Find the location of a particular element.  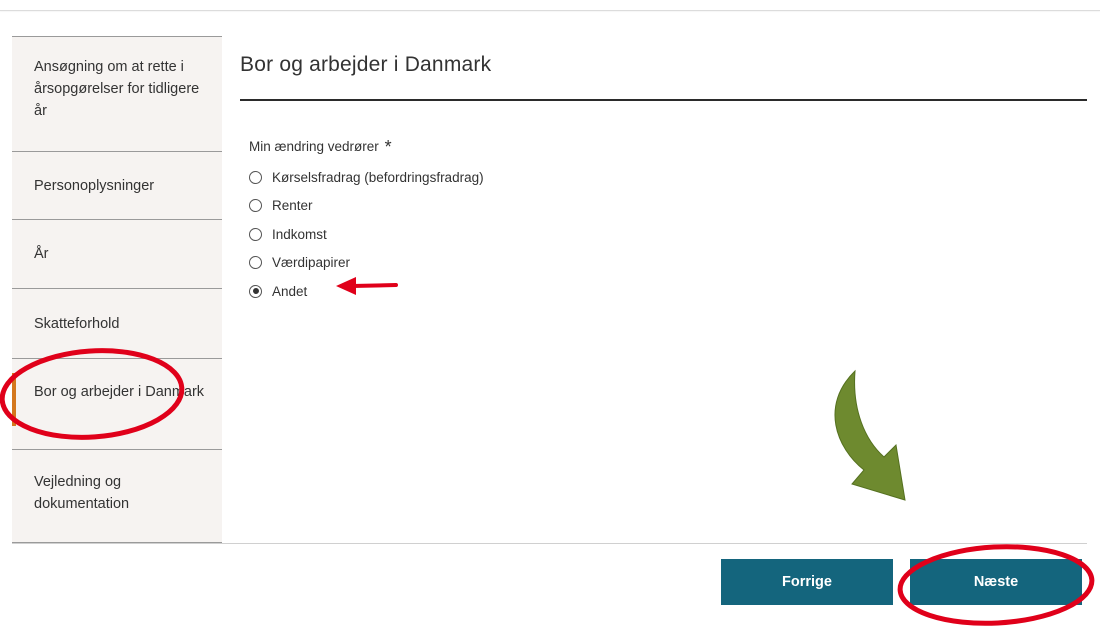

radio-option-koerselsfradrag: Kørselsfradrag (befordringsfradrag) is located at coordinates (366, 177).